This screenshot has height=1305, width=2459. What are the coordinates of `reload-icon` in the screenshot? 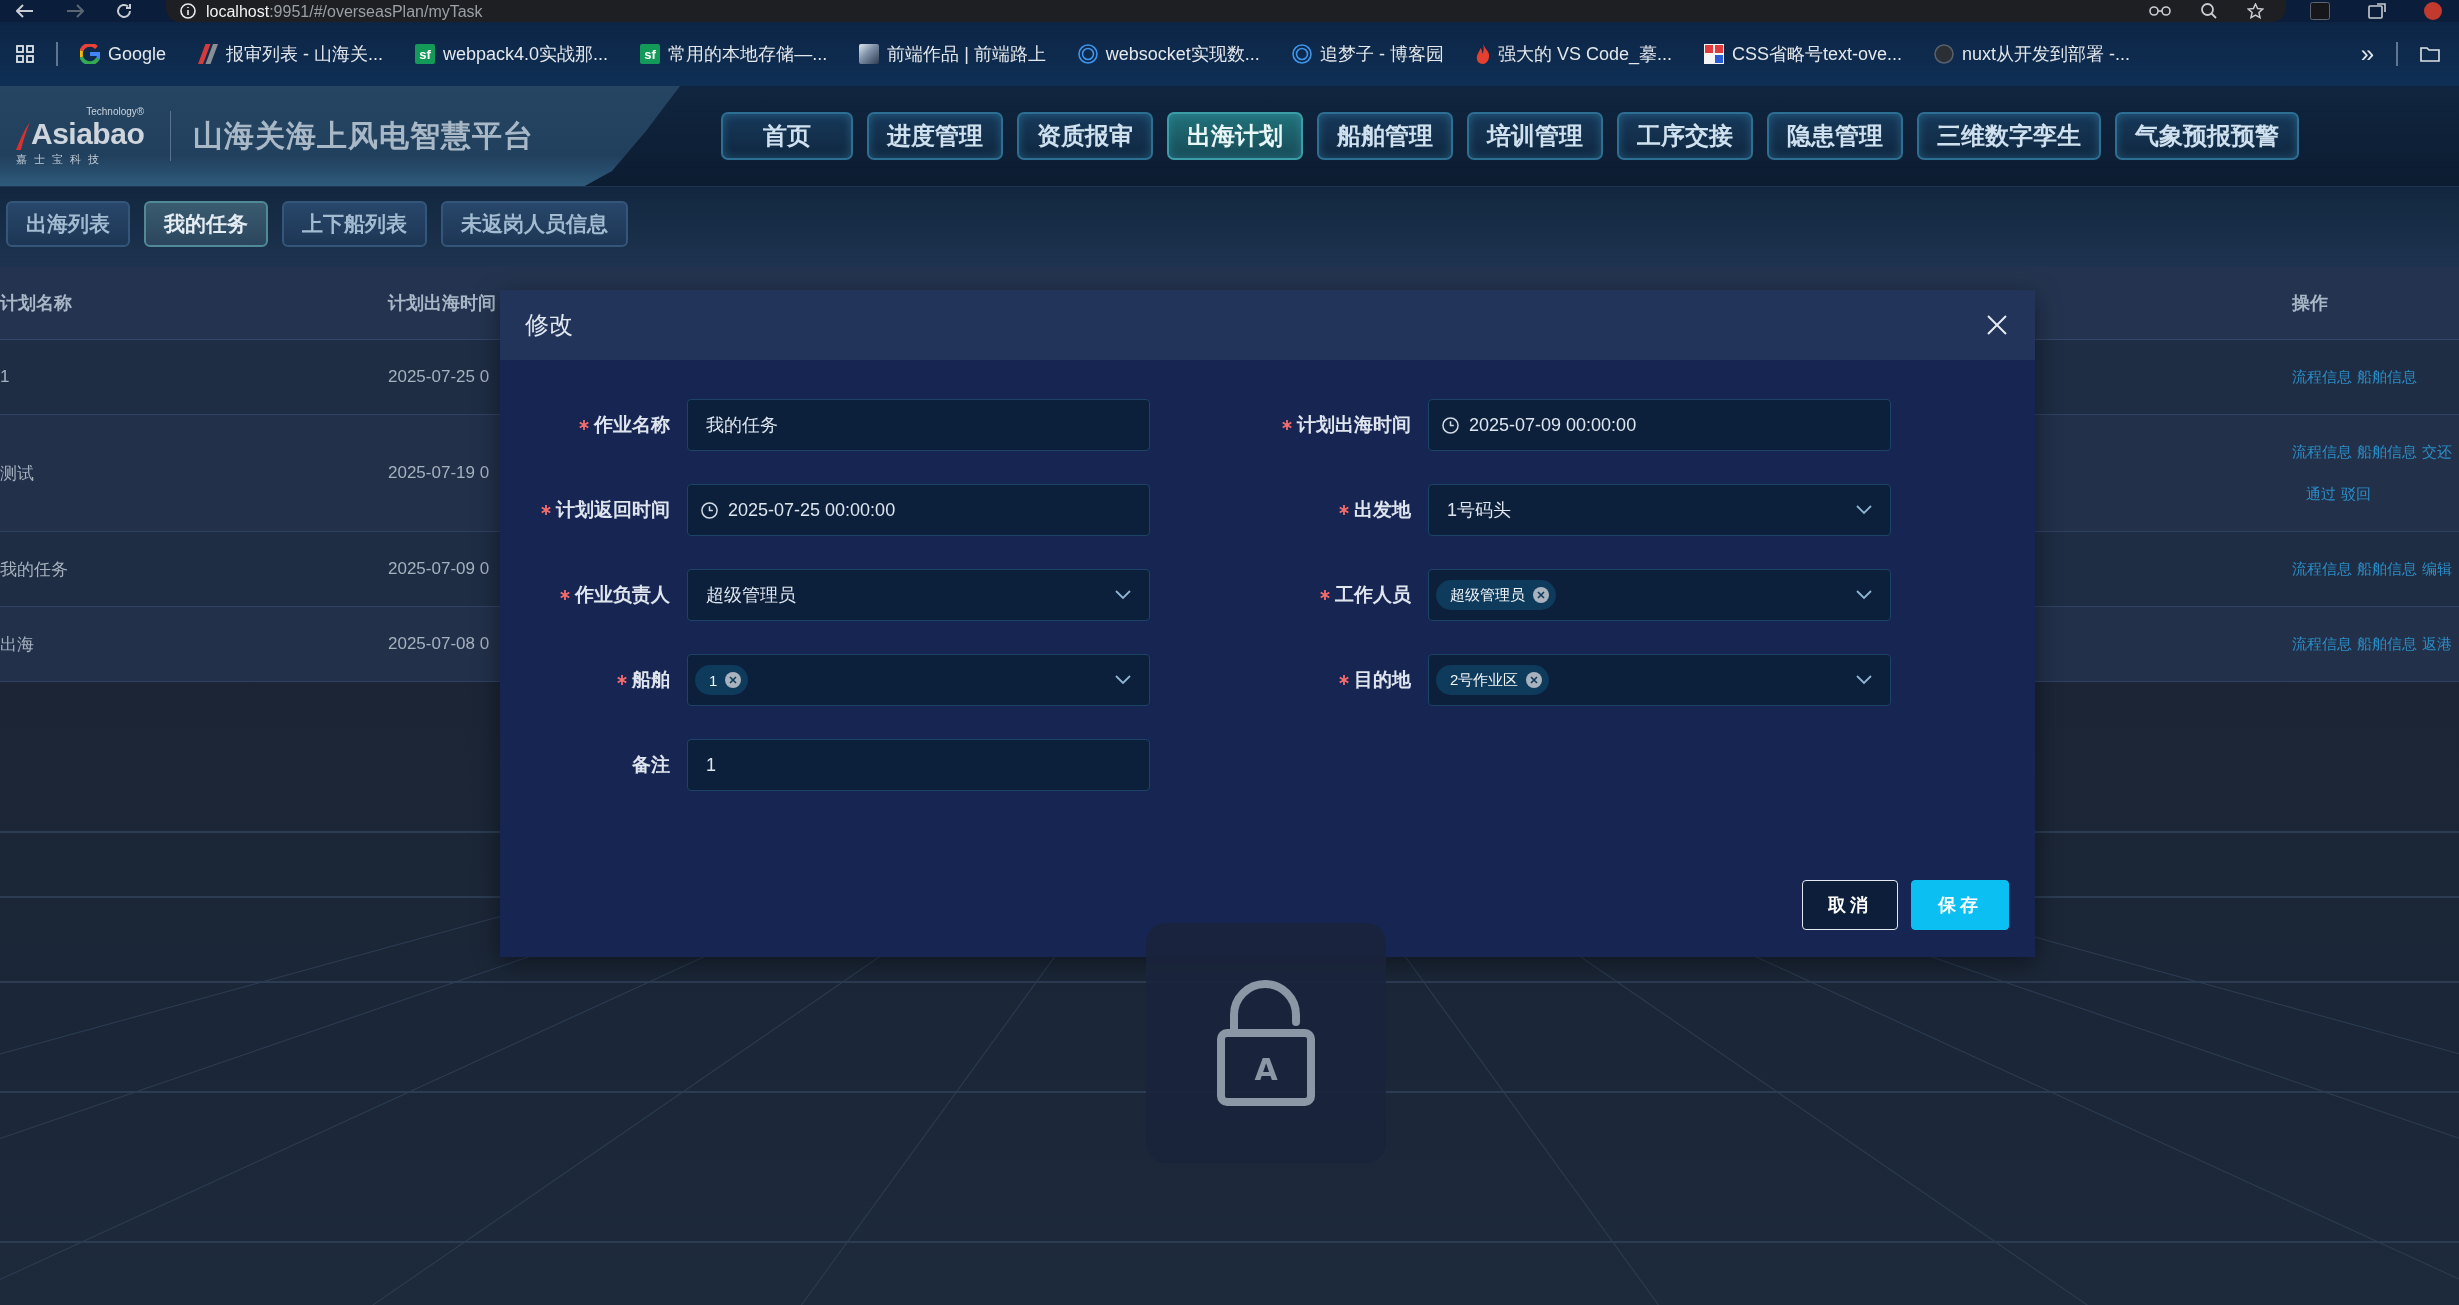 It's located at (124, 11).